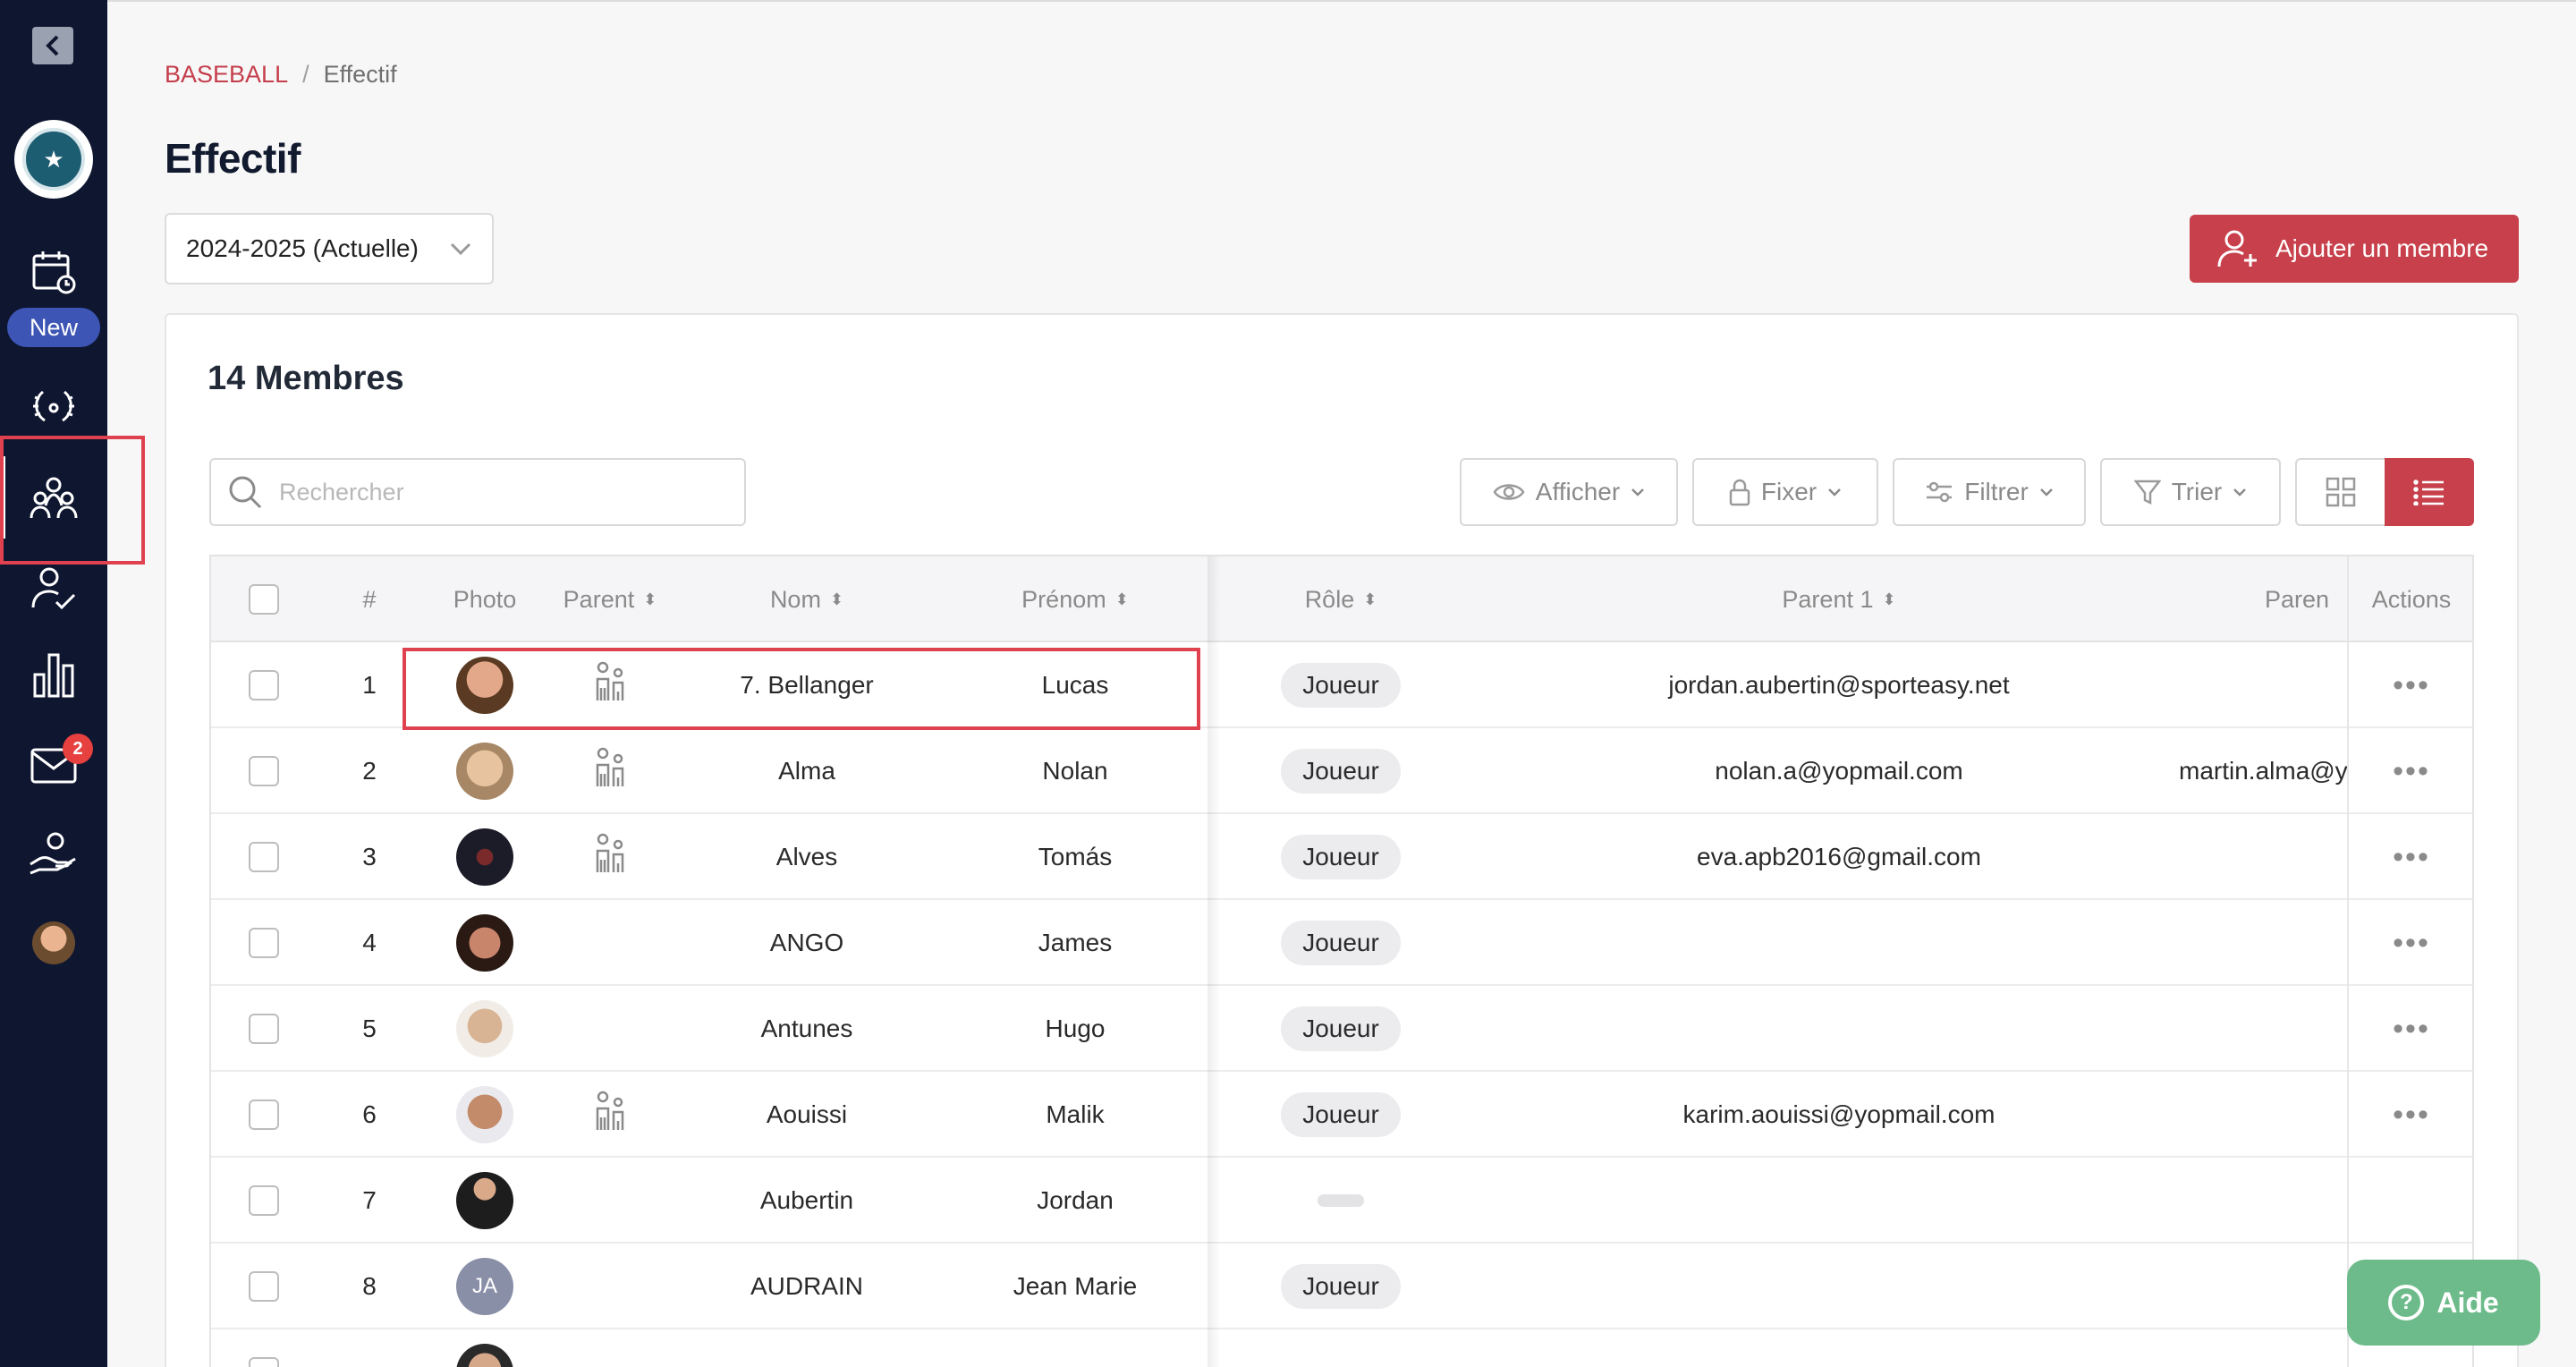 This screenshot has height=1367, width=2576. What do you see at coordinates (329, 248) in the screenshot?
I see `season-select: 2024-2025 (Actuelle)` at bounding box center [329, 248].